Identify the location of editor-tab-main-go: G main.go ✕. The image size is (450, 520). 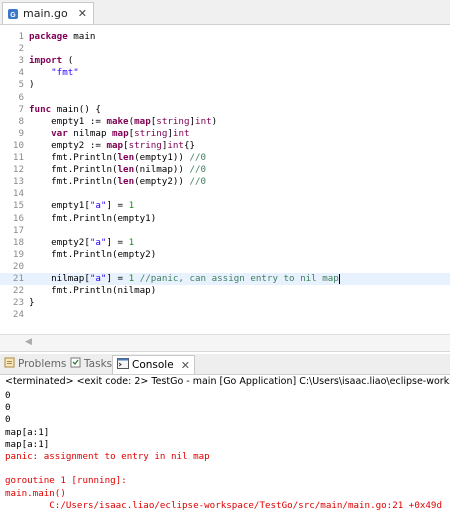
(48, 13).